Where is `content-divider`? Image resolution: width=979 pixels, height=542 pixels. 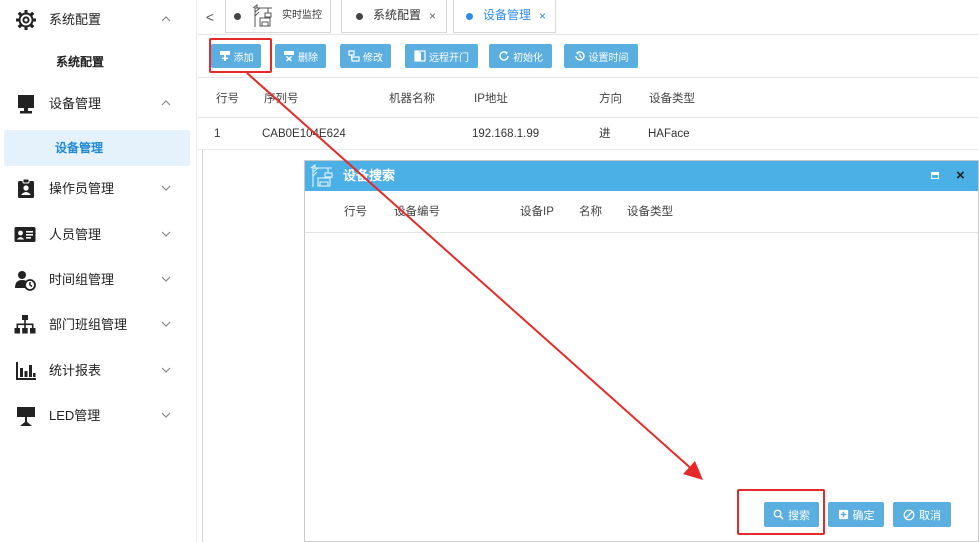
content-divider is located at coordinates (202, 346).